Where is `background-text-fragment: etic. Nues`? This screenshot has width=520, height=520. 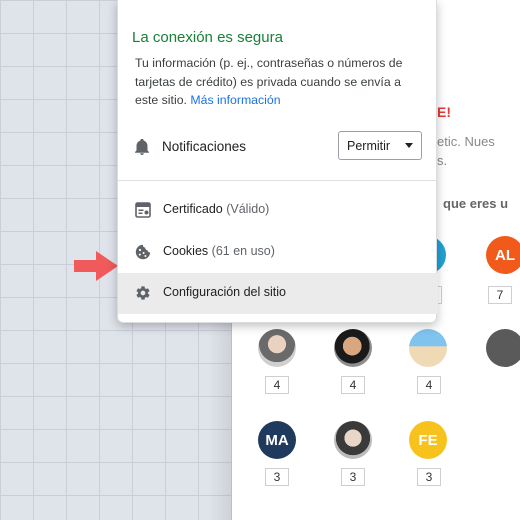
background-text-fragment: etic. Nues is located at coordinates (466, 141).